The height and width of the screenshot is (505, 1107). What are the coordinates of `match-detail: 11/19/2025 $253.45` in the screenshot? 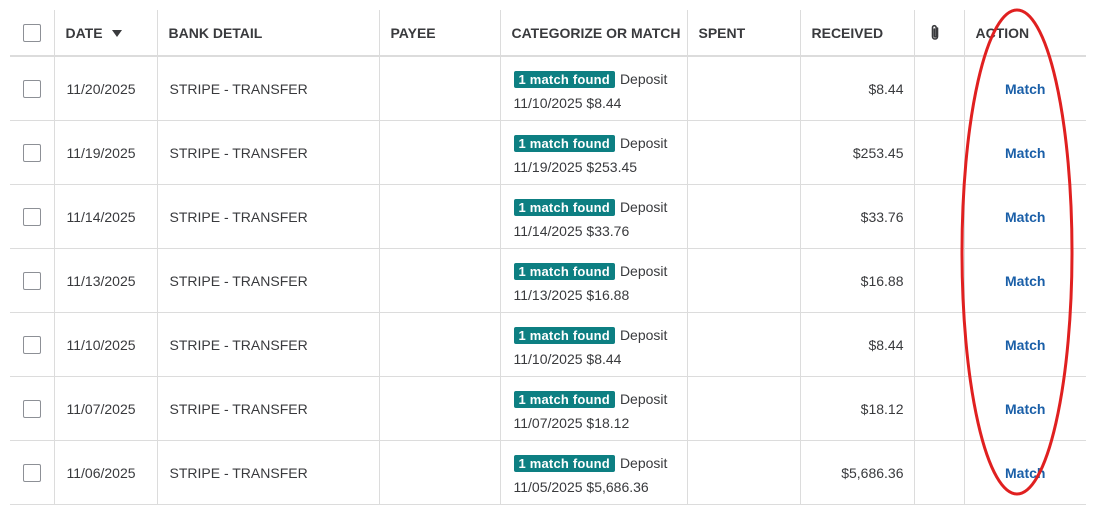 It's located at (575, 167).